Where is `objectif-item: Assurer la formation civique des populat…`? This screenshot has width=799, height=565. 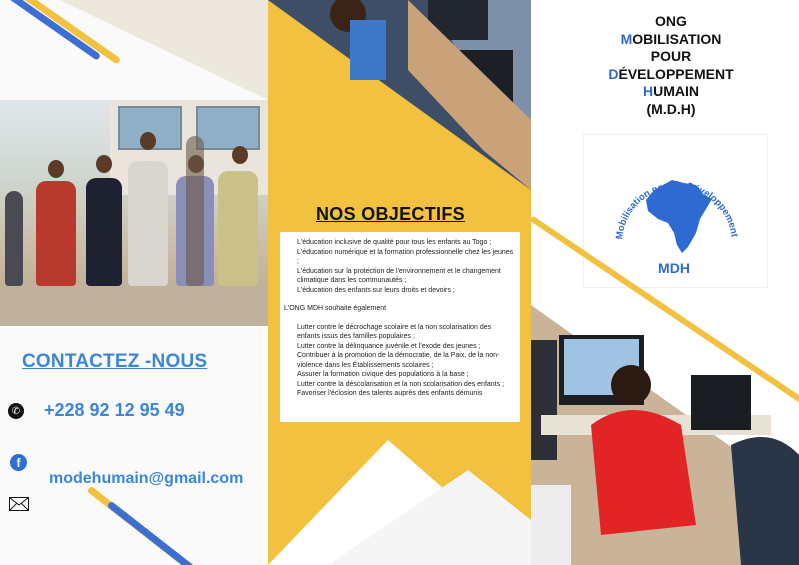
objectif-item: Assurer la formation civique des populat… is located at coordinates (383, 374).